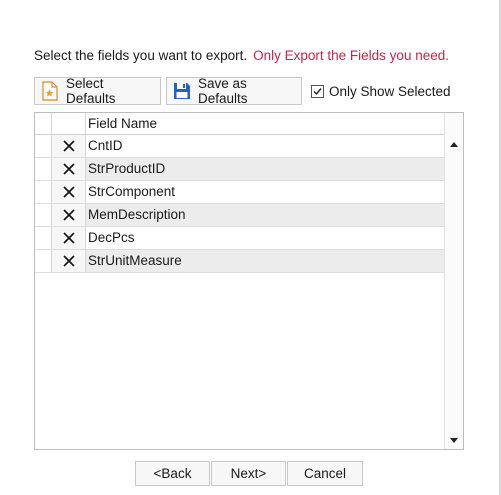  I want to click on field-name-cell: MemDescription, so click(137, 214).